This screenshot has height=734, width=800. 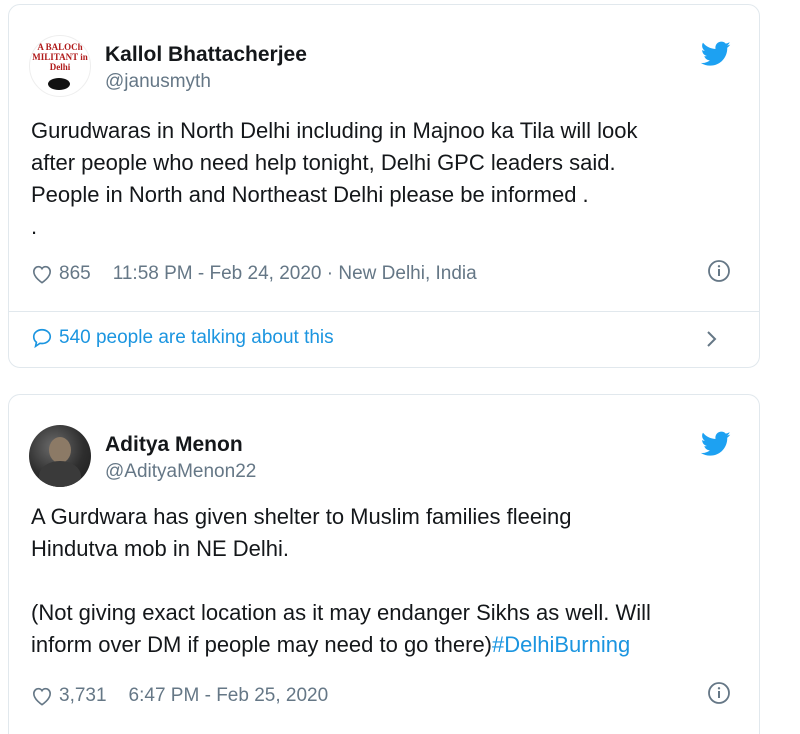 What do you see at coordinates (59, 84) in the screenshot?
I see `avatar-graphic` at bounding box center [59, 84].